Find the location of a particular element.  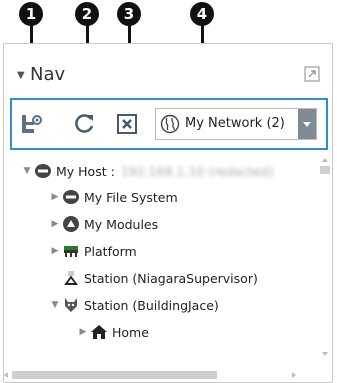

close-box-icon is located at coordinates (127, 124).